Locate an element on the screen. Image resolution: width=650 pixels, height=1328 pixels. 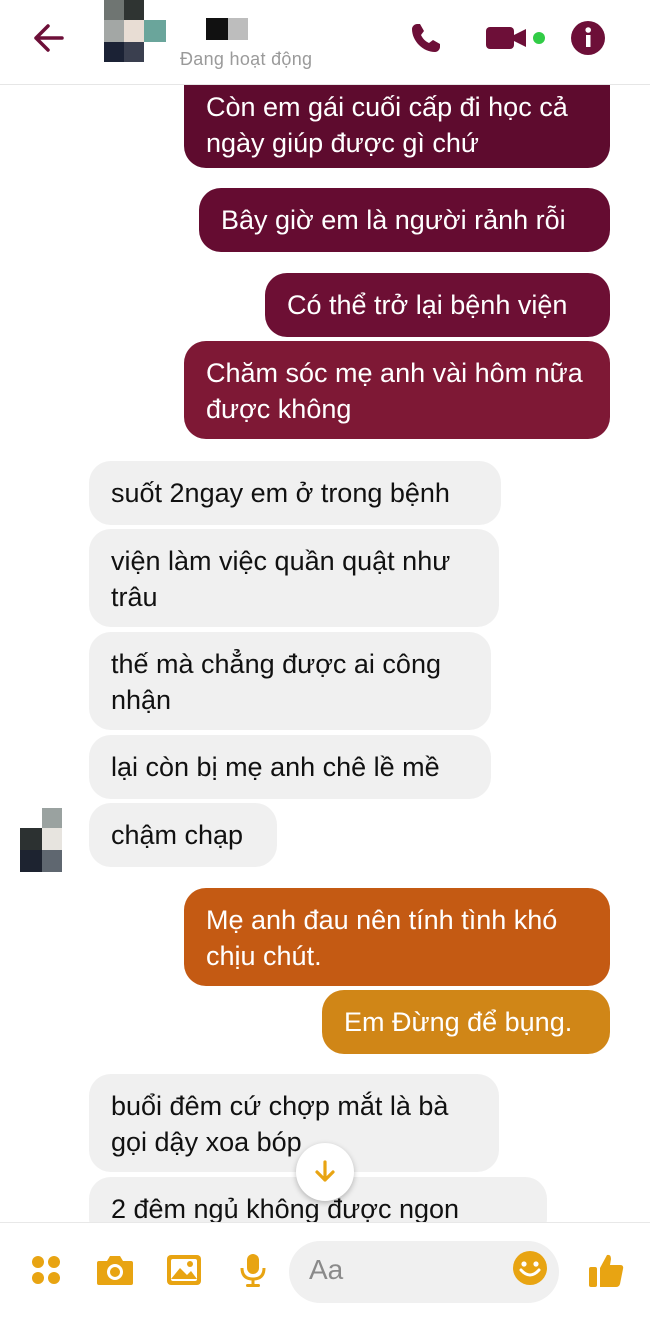
sent-message: Có thể trở lại bệnh viện is located at coordinates (437, 305).